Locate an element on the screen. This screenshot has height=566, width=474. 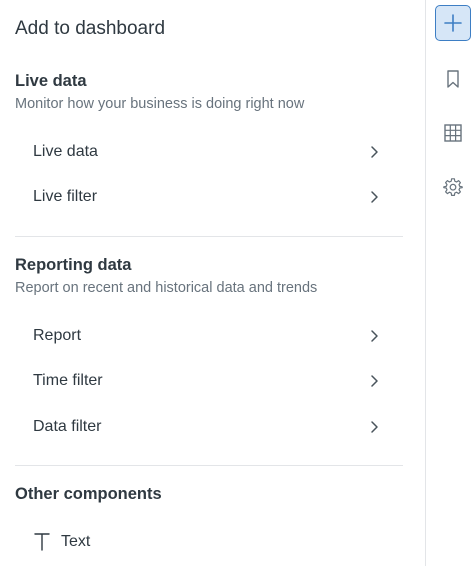
gear-icon is located at coordinates (453, 187).